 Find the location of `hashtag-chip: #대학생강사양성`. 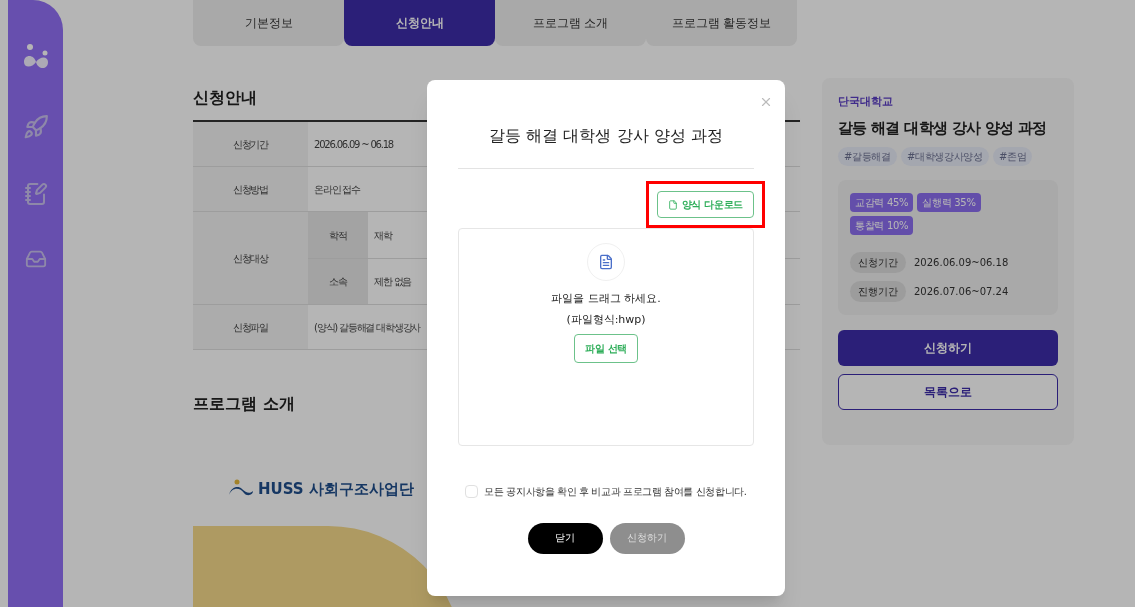

hashtag-chip: #대학생강사양성 is located at coordinates (944, 156).